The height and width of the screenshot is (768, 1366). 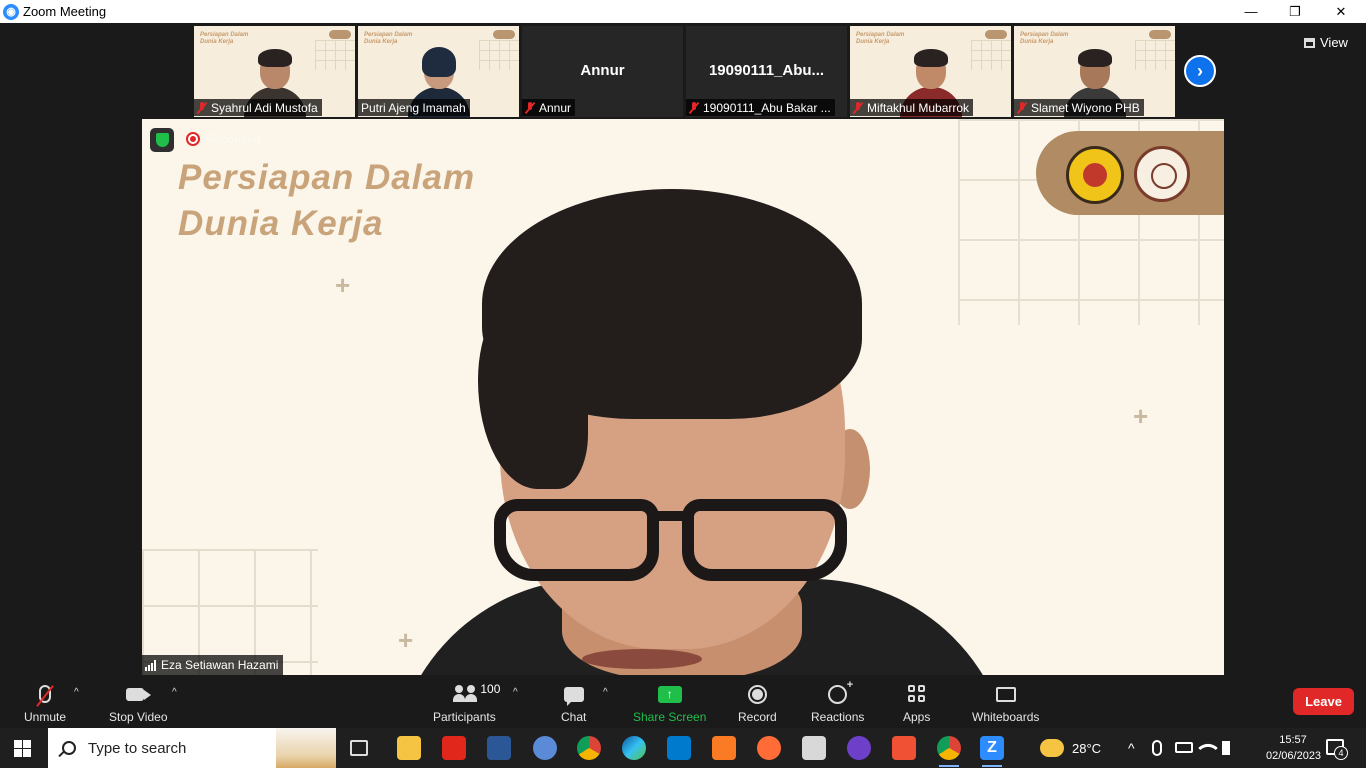 What do you see at coordinates (1130, 173) in the screenshot?
I see `slide-logo-banner` at bounding box center [1130, 173].